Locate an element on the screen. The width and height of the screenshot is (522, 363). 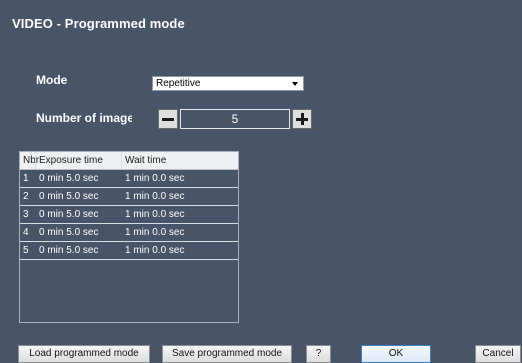
cell-nbr: 2 is located at coordinates (26, 196).